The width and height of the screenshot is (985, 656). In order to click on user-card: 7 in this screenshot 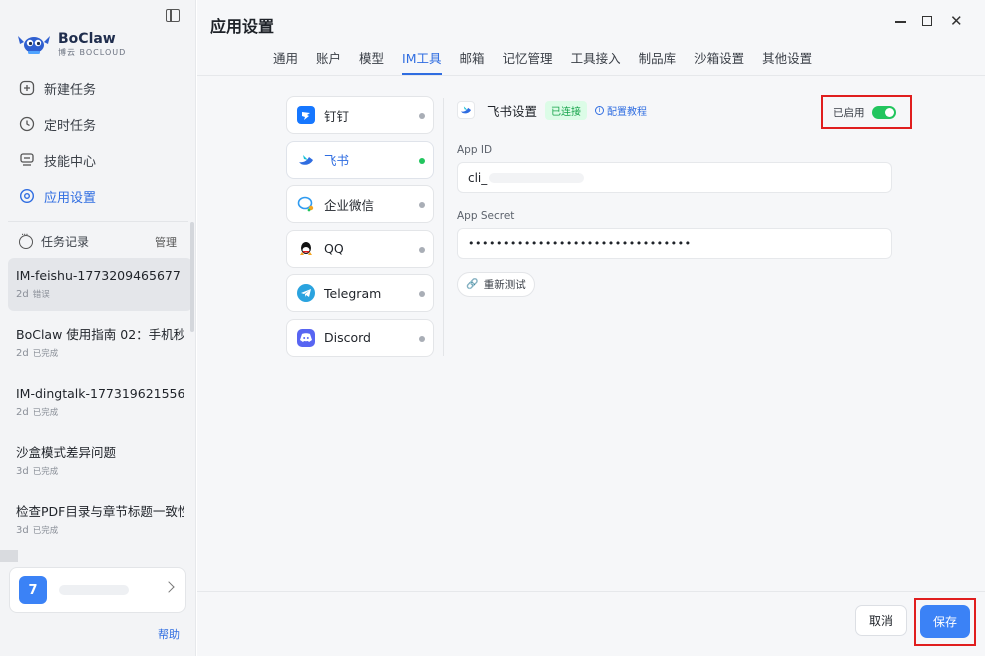, I will do `click(97, 590)`.